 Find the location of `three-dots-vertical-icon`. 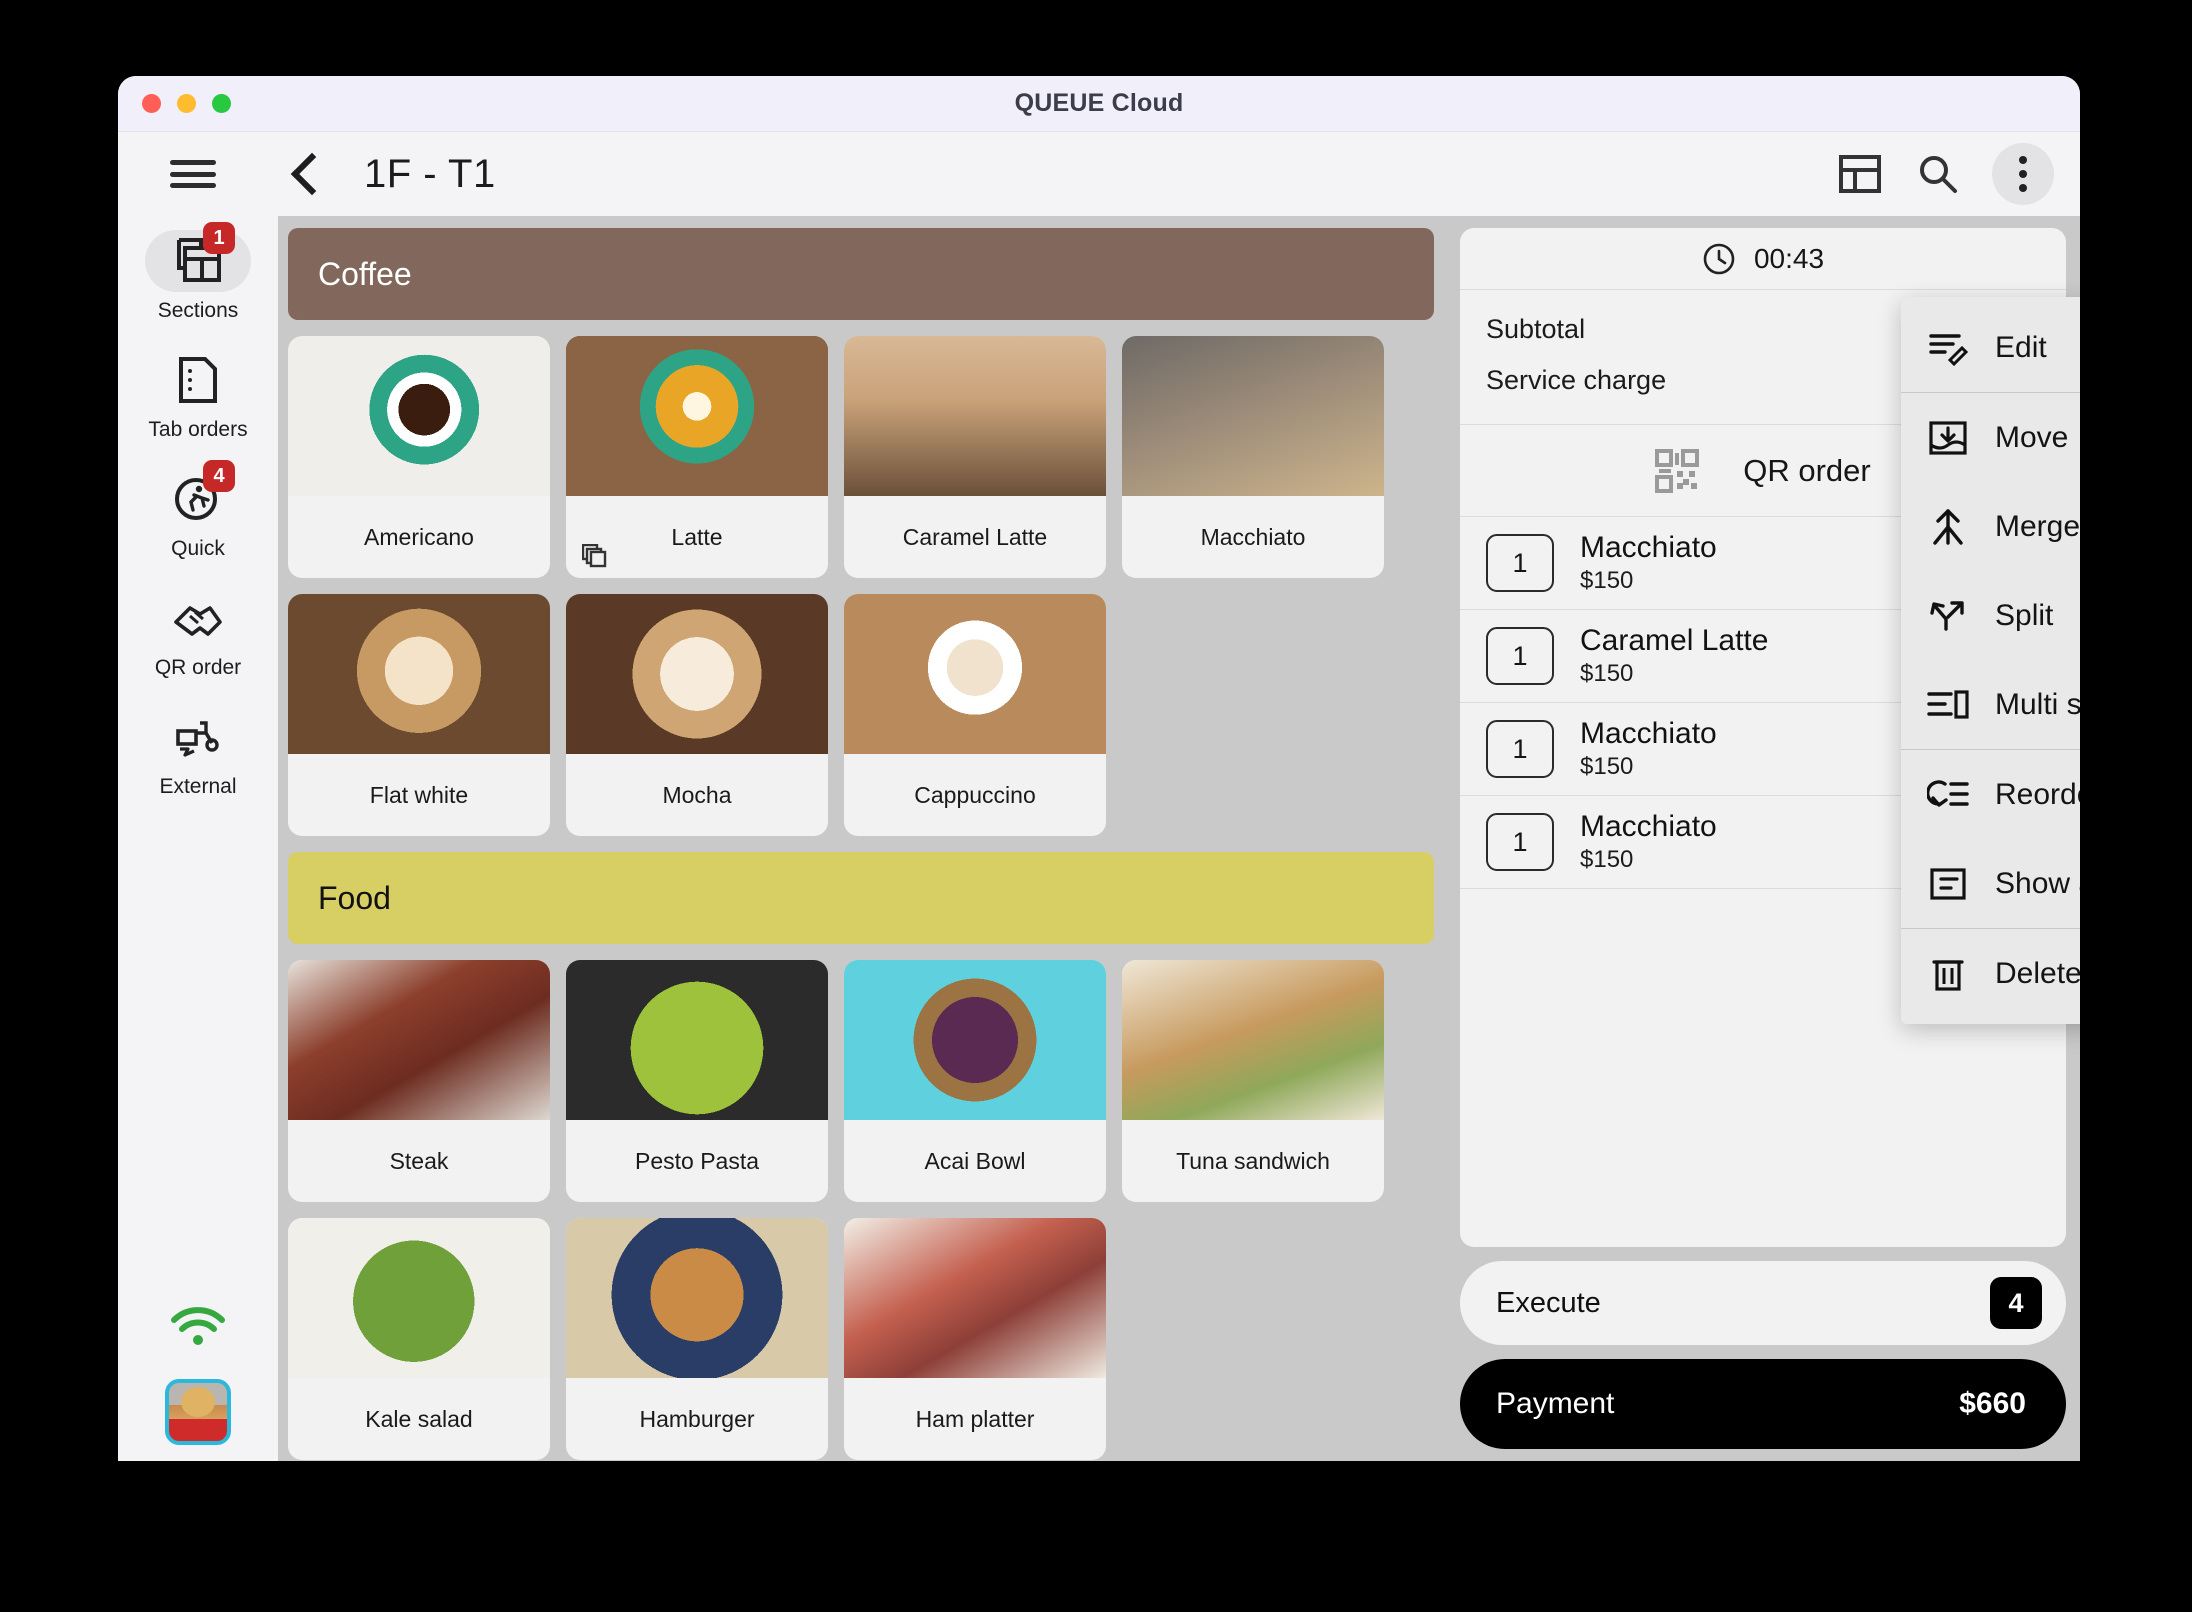

three-dots-vertical-icon is located at coordinates (2023, 174).